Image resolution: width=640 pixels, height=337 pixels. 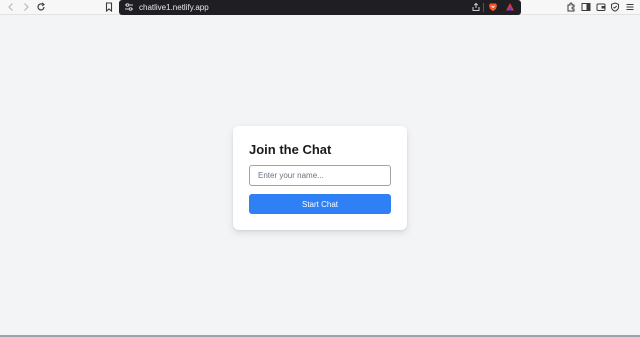 I want to click on reload-icon, so click(x=41, y=7).